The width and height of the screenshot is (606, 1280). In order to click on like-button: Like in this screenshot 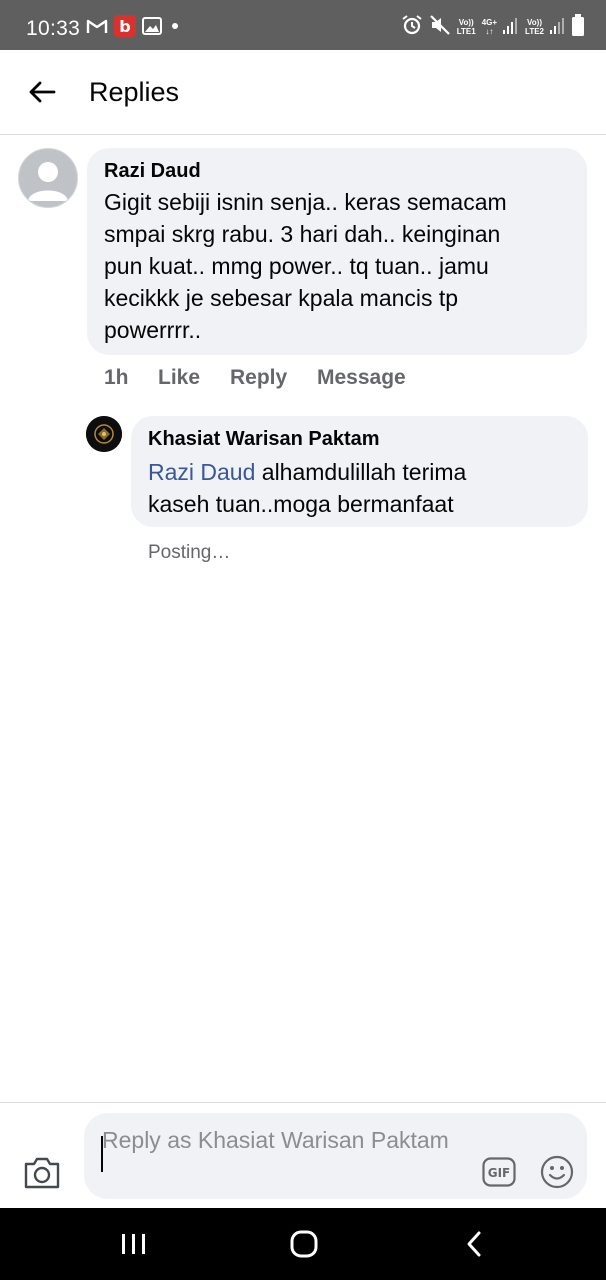, I will do `click(194, 378)`.